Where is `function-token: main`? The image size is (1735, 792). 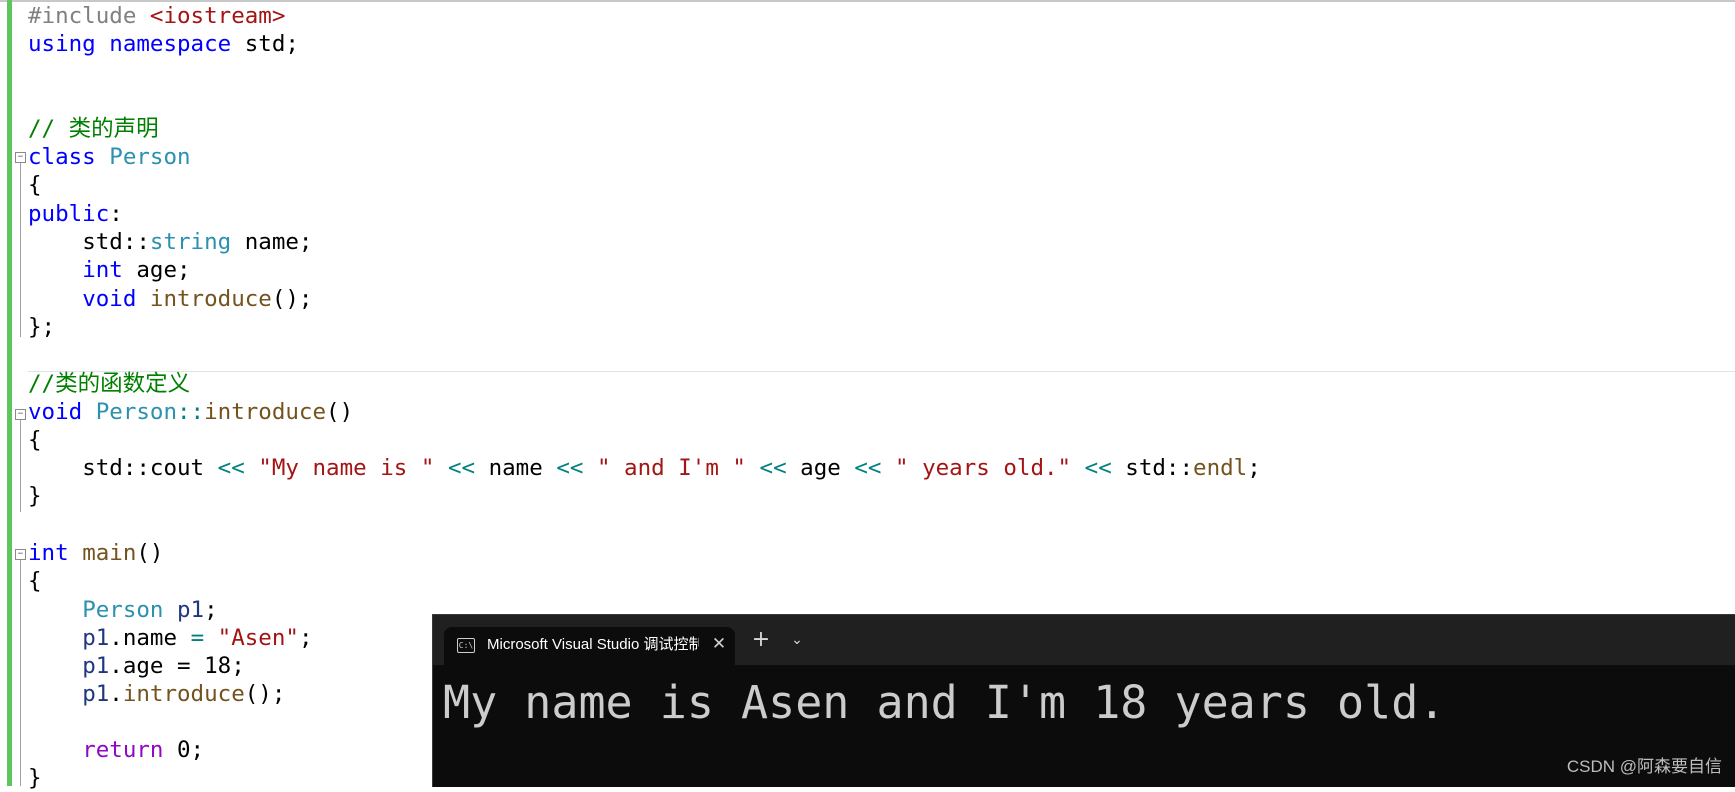
function-token: main is located at coordinates (109, 553).